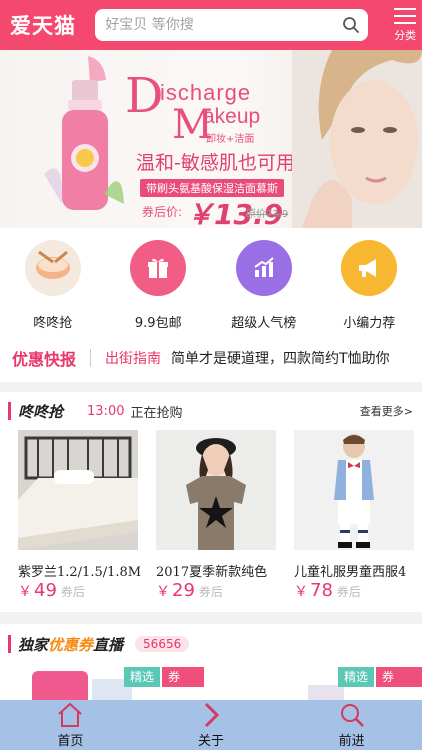 The height and width of the screenshot is (750, 422). Describe the element at coordinates (369, 268) in the screenshot. I see `megaphone-icon` at that location.